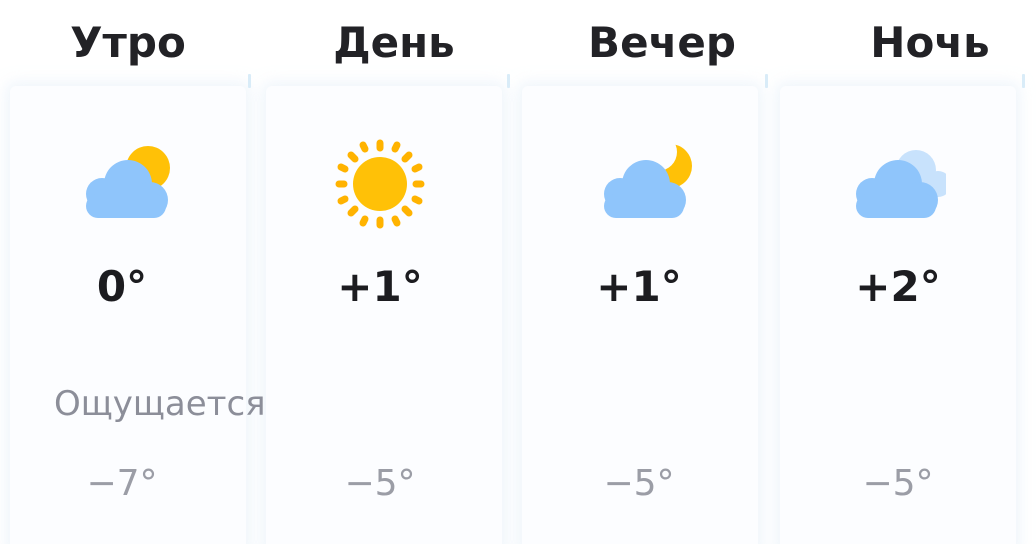 This screenshot has height=544, width=1036. What do you see at coordinates (394, 42) in the screenshot?
I see `period-label-day: День` at bounding box center [394, 42].